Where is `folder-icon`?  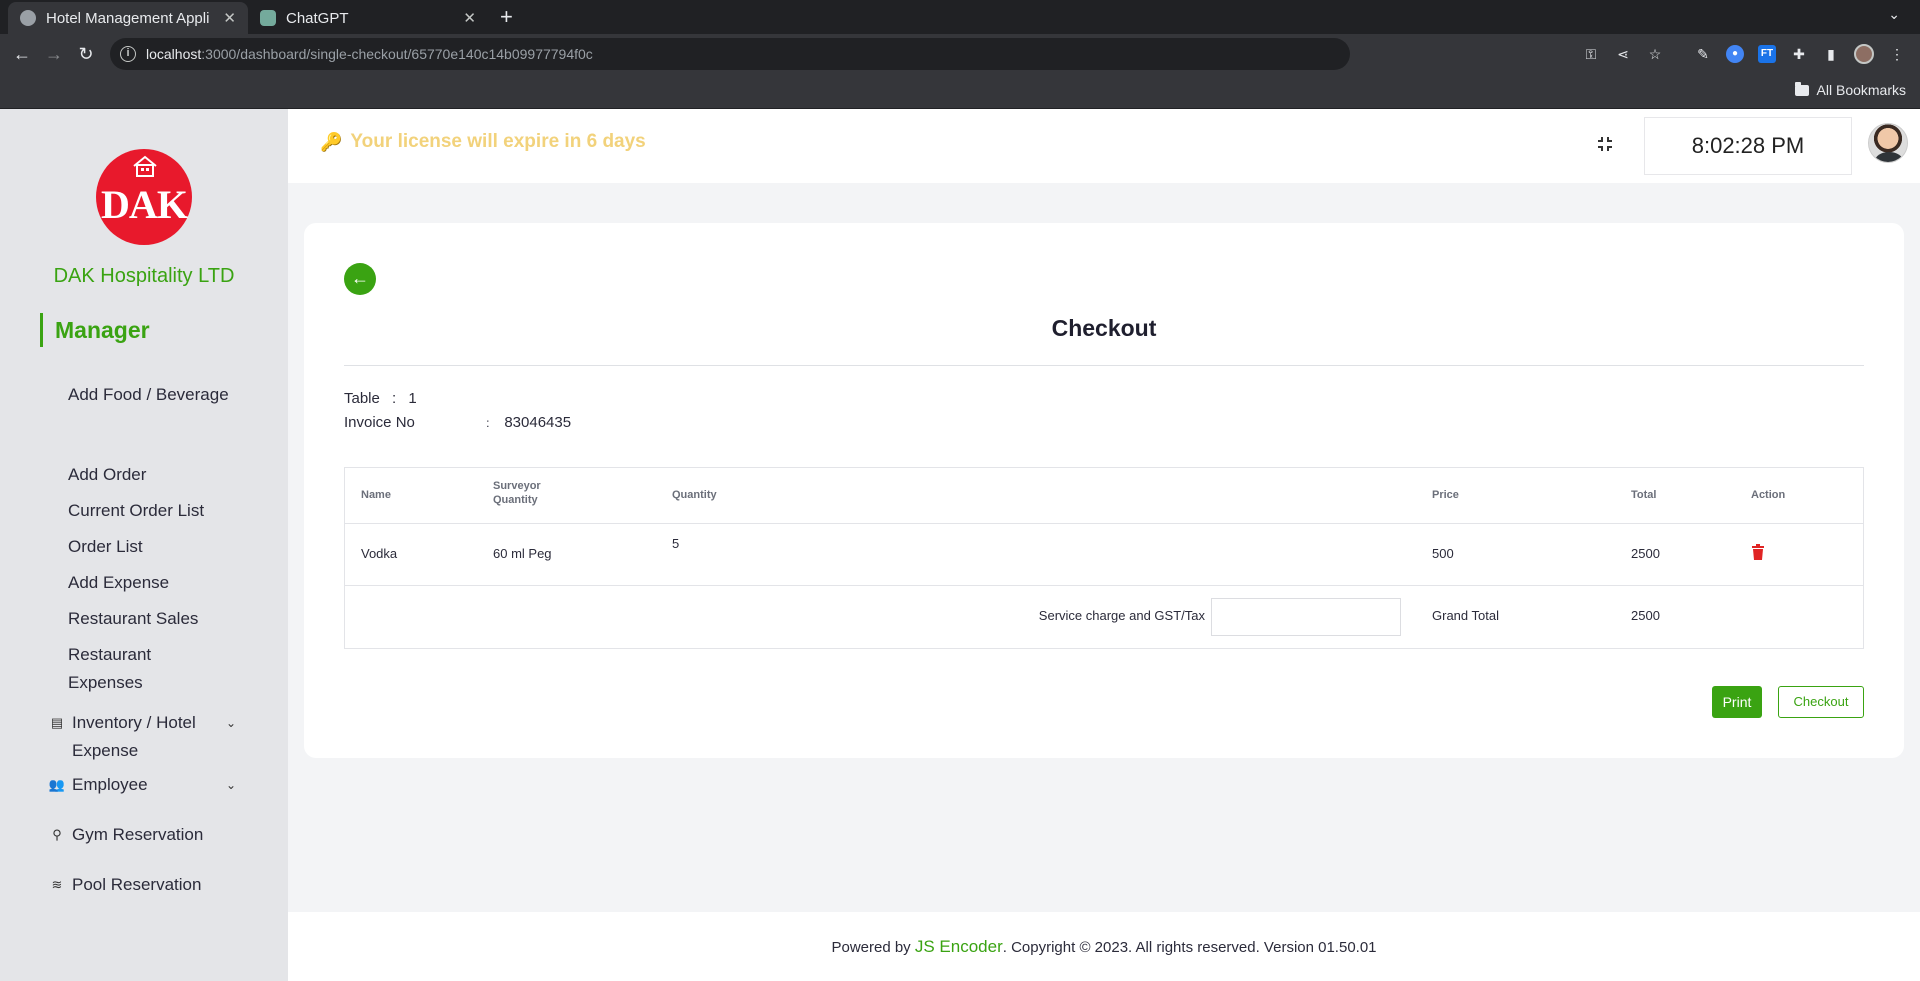 folder-icon is located at coordinates (1801, 88).